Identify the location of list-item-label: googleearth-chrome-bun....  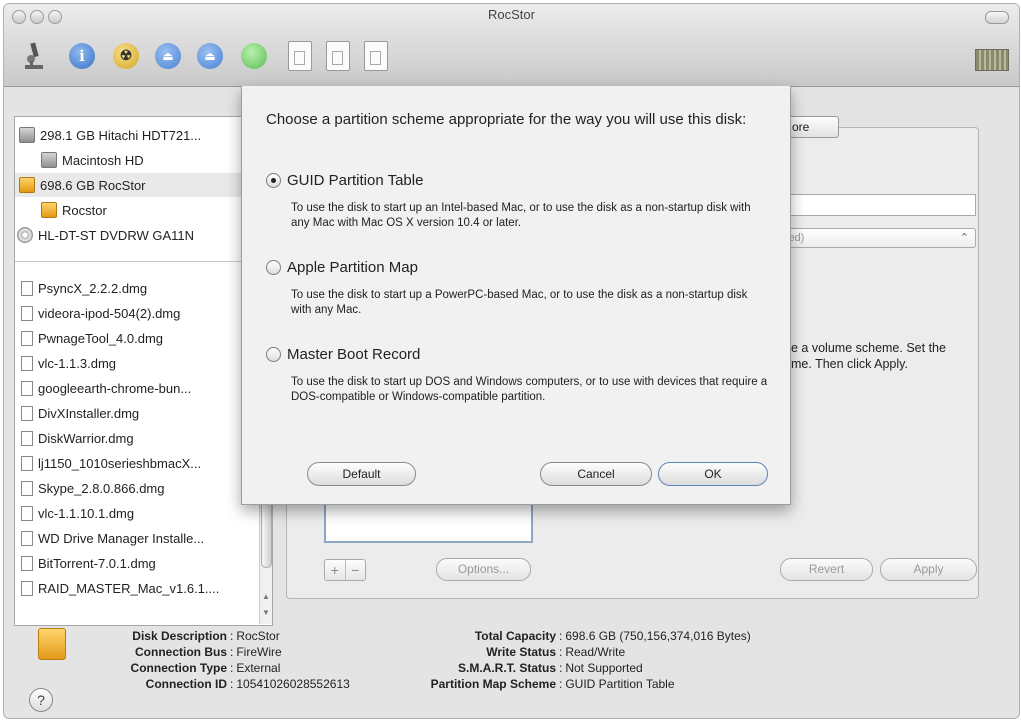
(115, 388).